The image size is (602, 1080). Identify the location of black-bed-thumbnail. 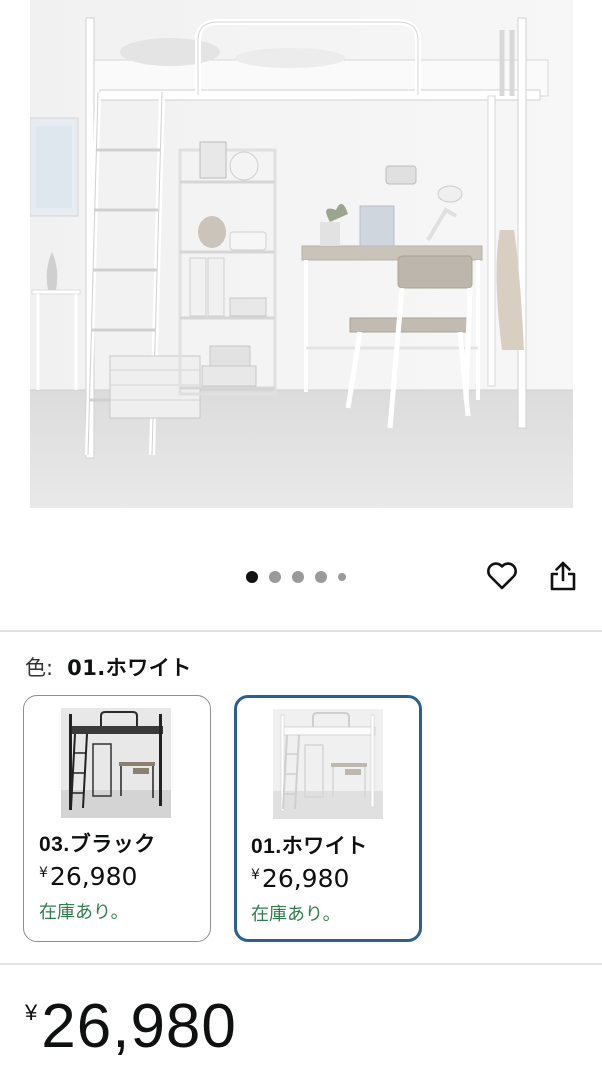
(116, 763).